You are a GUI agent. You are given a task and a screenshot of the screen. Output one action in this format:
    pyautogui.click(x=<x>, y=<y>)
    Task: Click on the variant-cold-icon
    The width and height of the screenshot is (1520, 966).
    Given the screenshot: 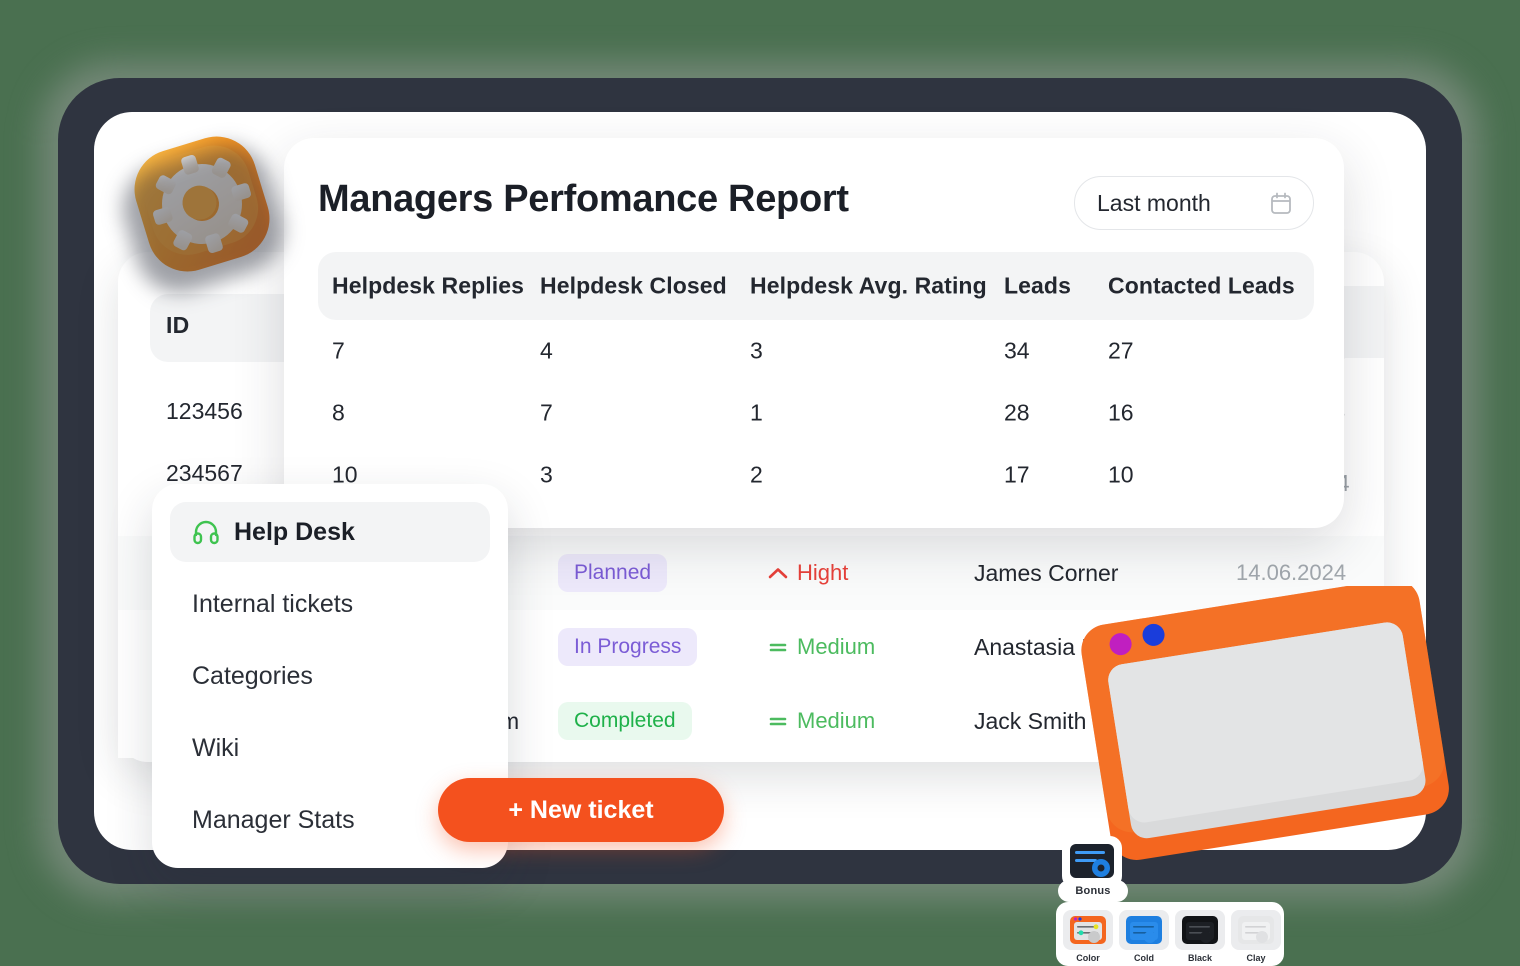 What is the action you would take?
    pyautogui.click(x=1144, y=930)
    